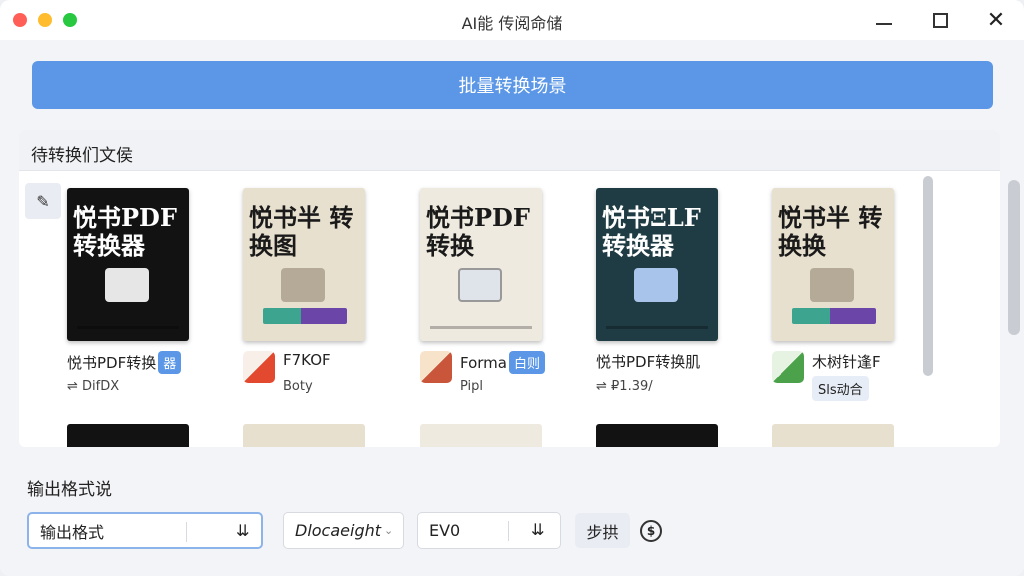  I want to click on file-label: F7KOF, so click(307, 360).